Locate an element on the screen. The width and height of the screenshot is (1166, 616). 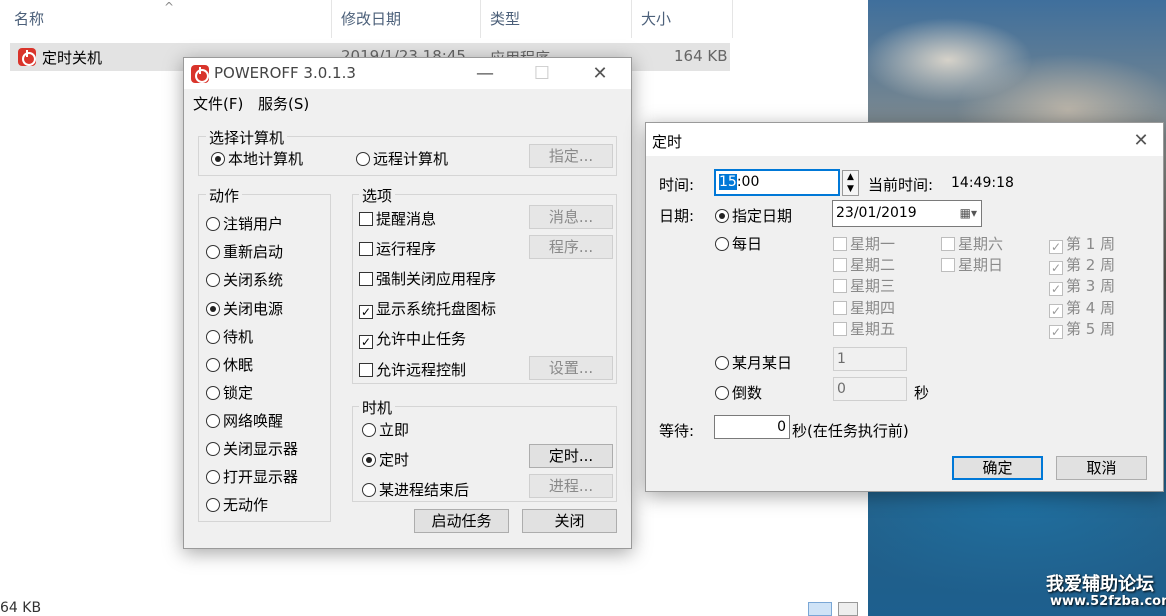
chk-week-2: ✓ 第 2 周 is located at coordinates (1082, 264).